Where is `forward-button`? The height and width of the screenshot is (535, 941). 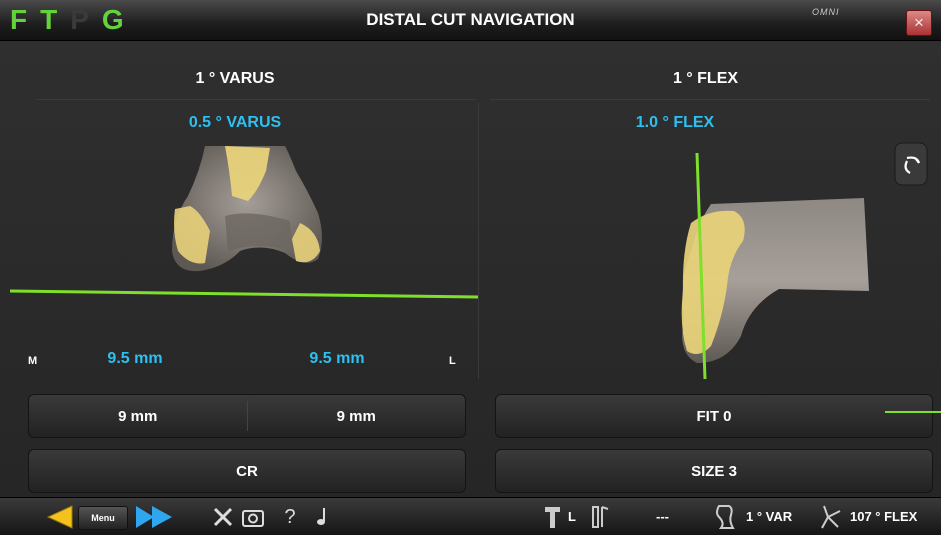
forward-button is located at coordinates (154, 517).